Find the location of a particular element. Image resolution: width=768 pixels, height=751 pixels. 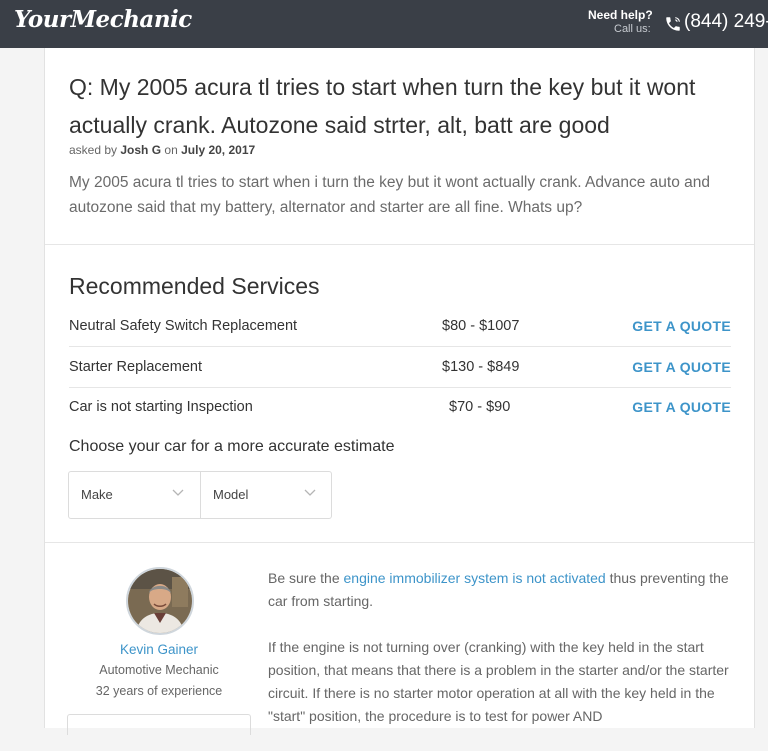

answer-text: Be sure the is located at coordinates (306, 578).